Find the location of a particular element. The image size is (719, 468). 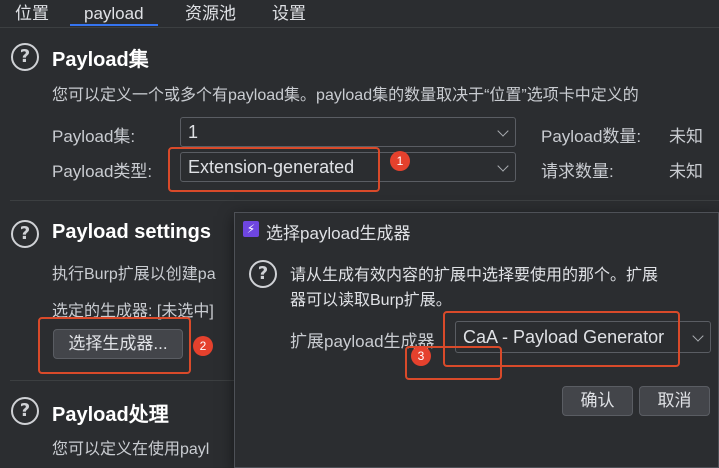

payload-sets-title: Payload集 is located at coordinates (100, 60).